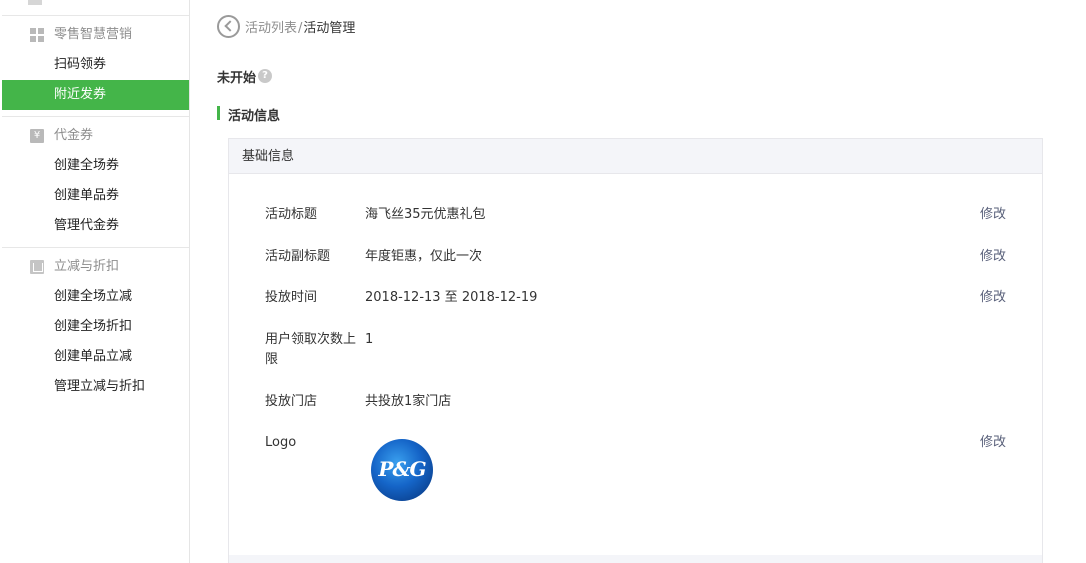 This screenshot has height=563, width=1086. Describe the element at coordinates (74, 135) in the screenshot. I see `sidebar-group-title: 代金券` at that location.